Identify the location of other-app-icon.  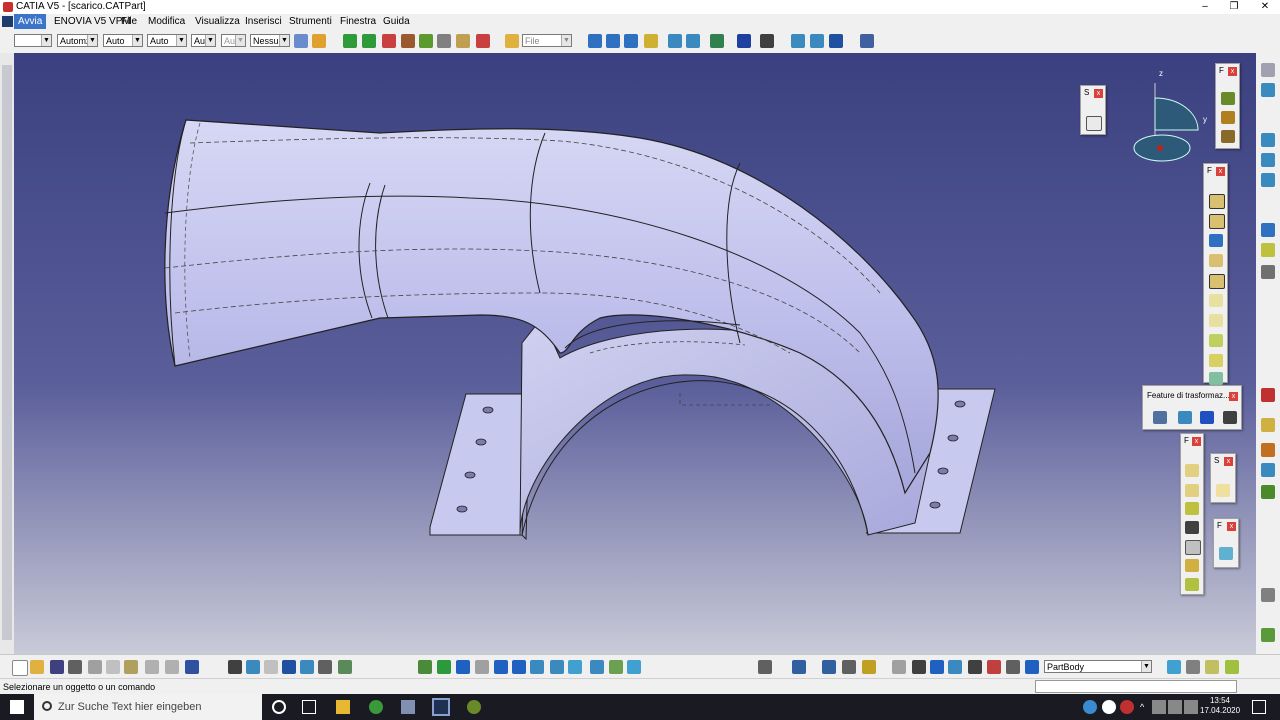
(474, 707).